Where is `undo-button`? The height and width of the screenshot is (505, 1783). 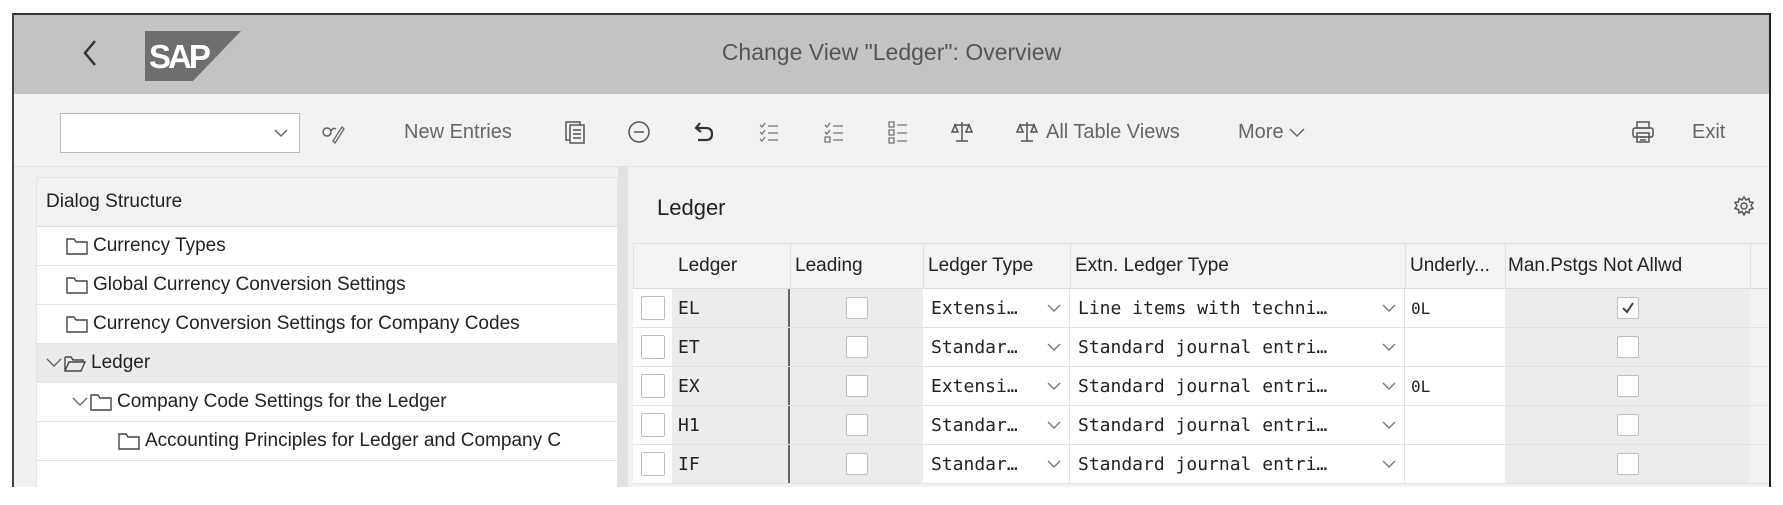
undo-button is located at coordinates (704, 132).